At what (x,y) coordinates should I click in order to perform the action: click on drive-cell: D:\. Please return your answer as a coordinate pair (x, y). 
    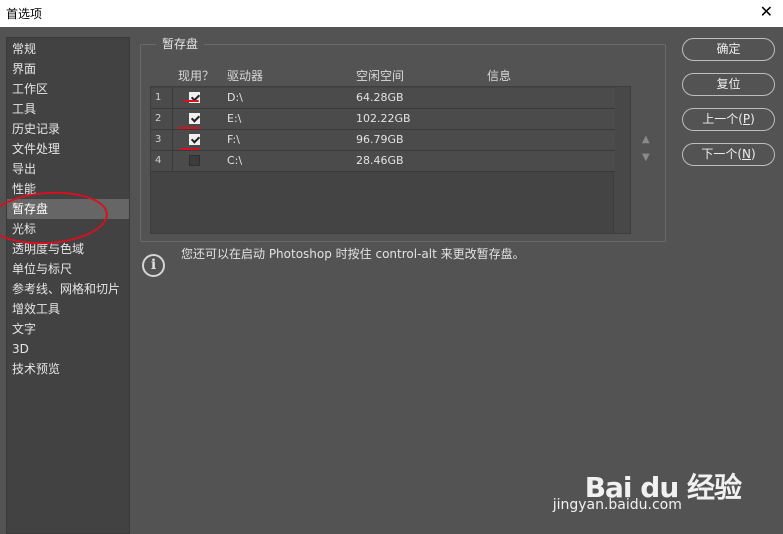
    Looking at the image, I should click on (235, 97).